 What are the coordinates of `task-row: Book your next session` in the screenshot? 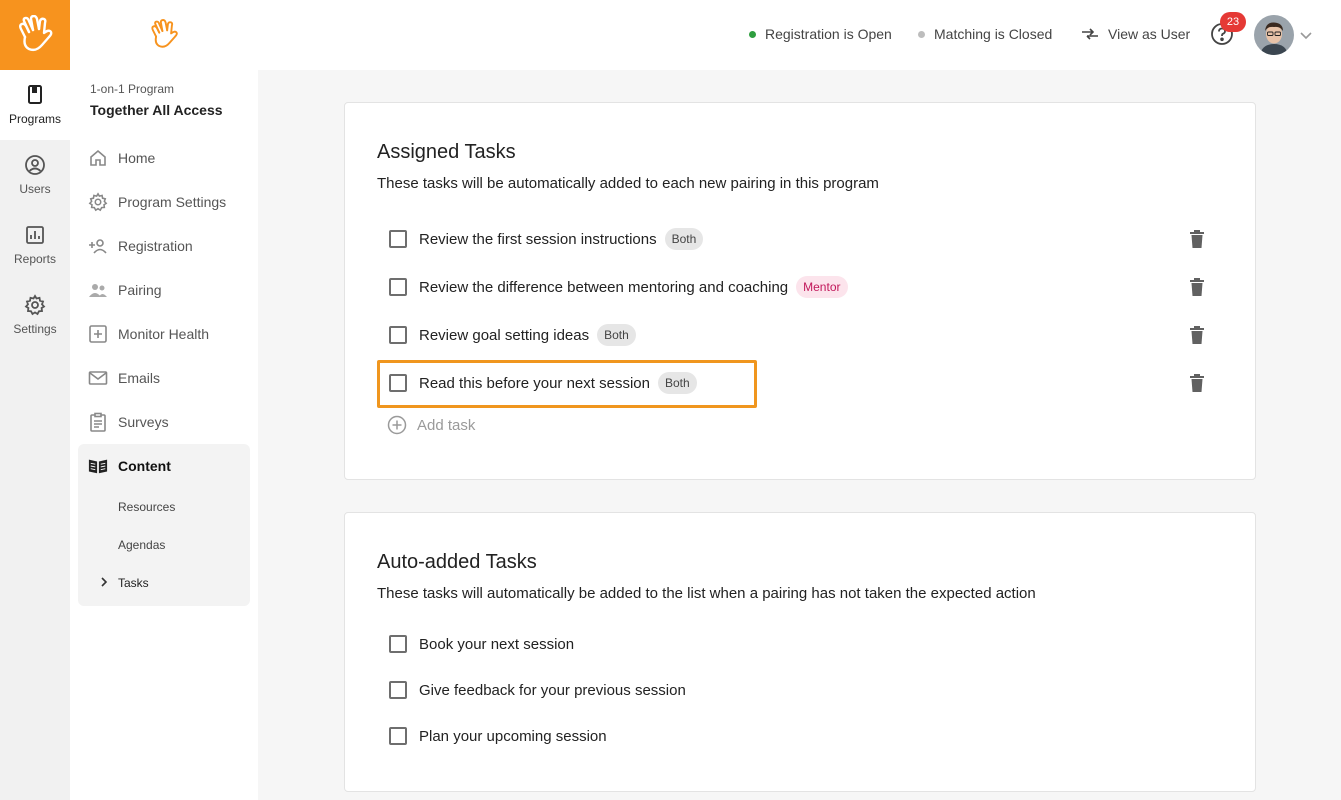 It's located at (481, 644).